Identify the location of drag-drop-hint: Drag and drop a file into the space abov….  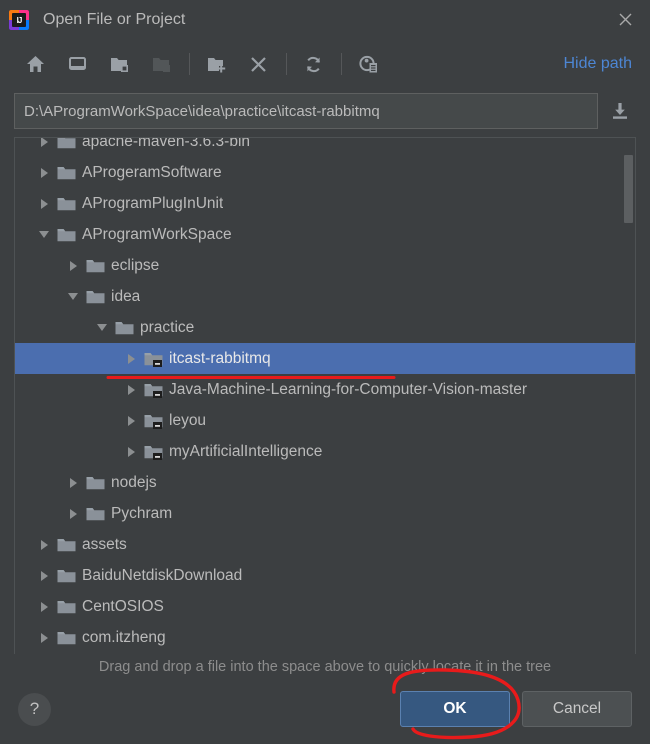
(325, 667).